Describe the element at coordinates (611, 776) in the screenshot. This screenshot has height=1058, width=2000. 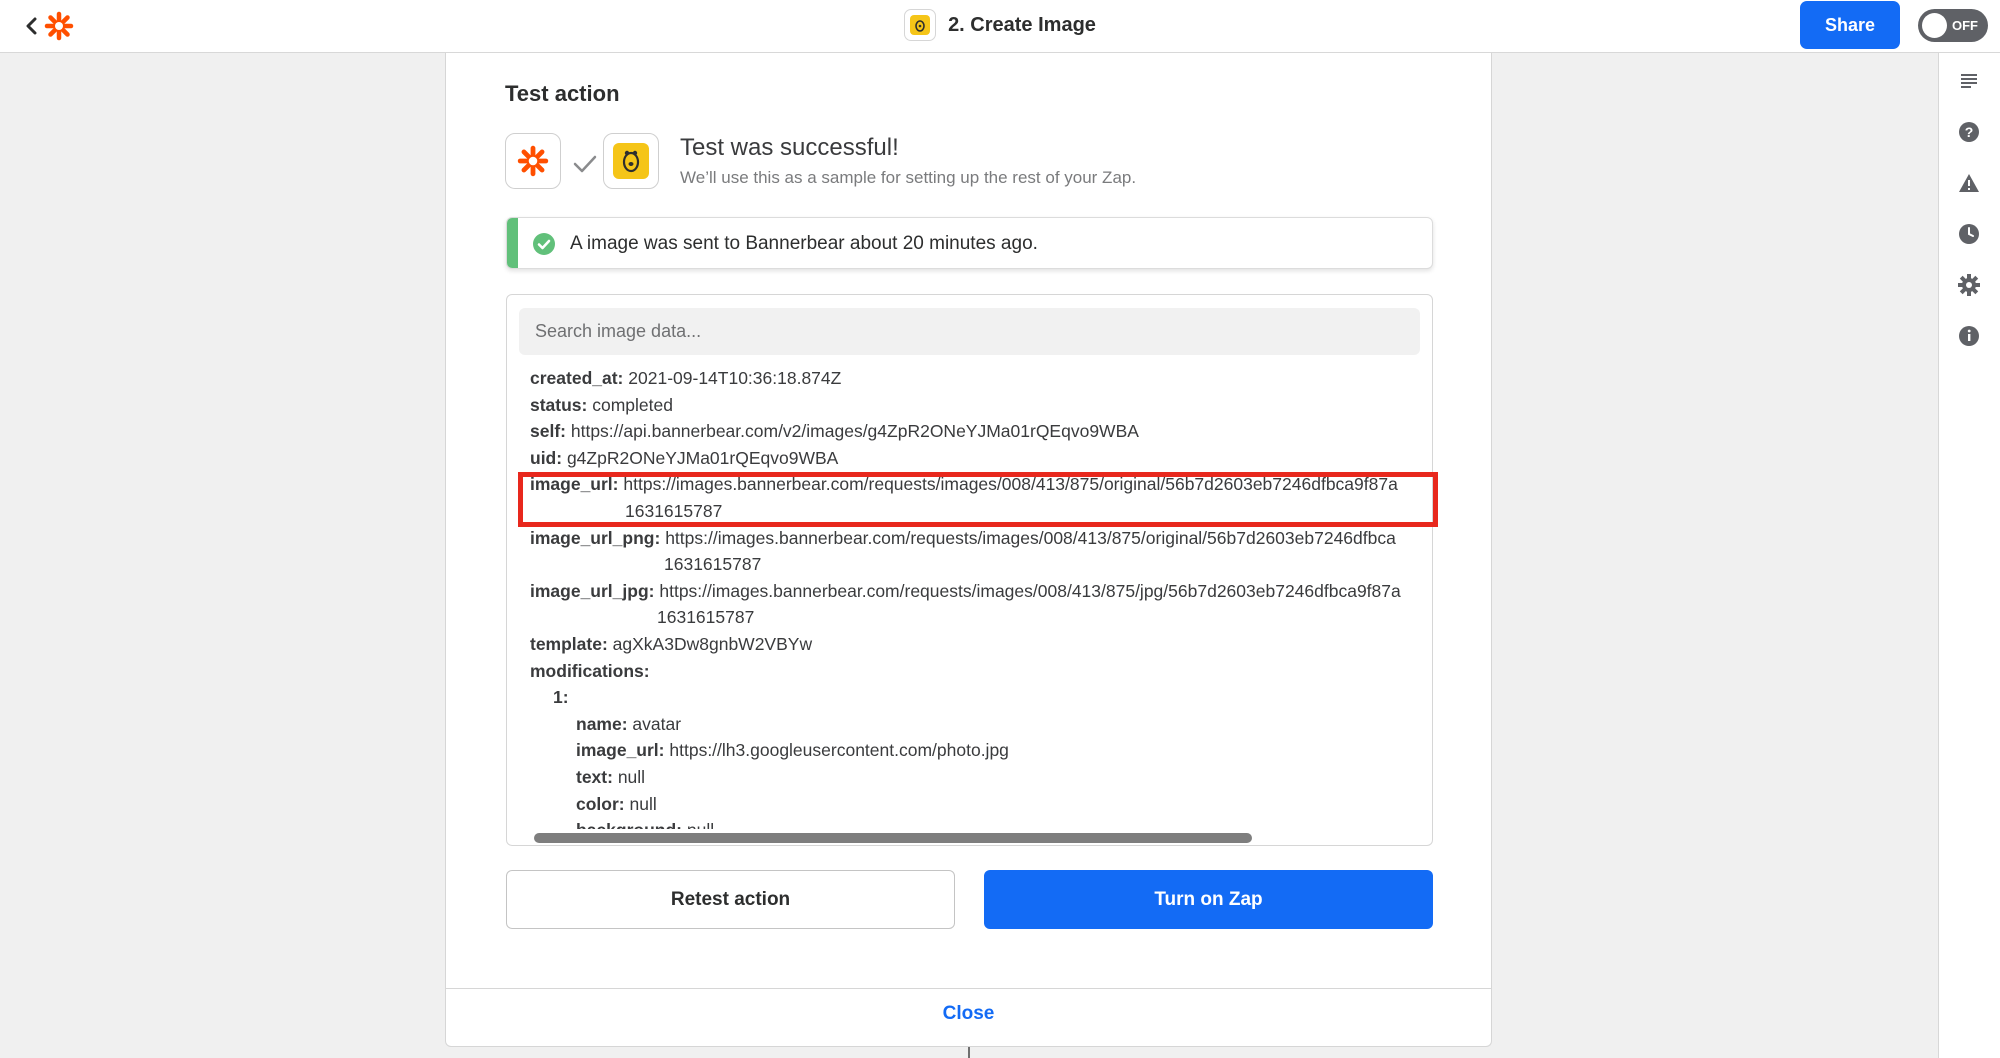
I see `data-row: text: null` at that location.